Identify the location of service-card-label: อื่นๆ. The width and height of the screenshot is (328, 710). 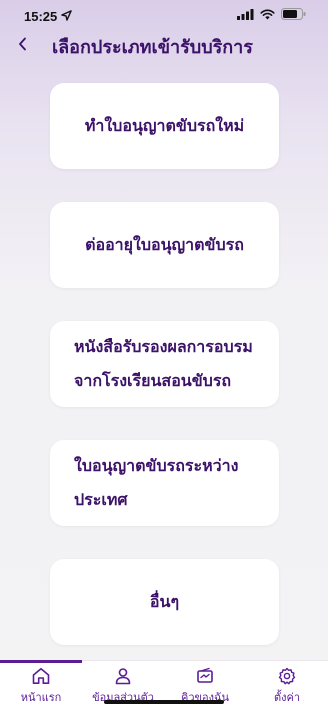
(164, 601).